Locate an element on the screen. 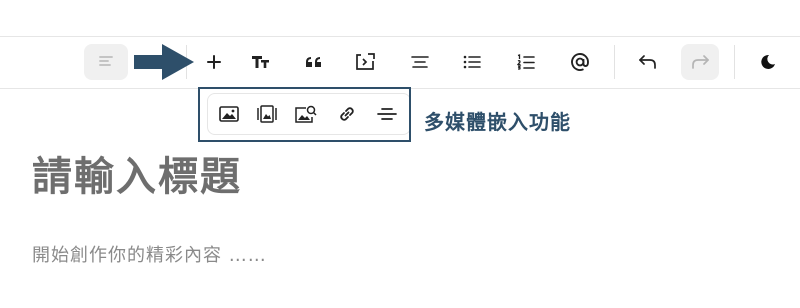 The width and height of the screenshot is (800, 308). numbered-list-icon is located at coordinates (526, 62).